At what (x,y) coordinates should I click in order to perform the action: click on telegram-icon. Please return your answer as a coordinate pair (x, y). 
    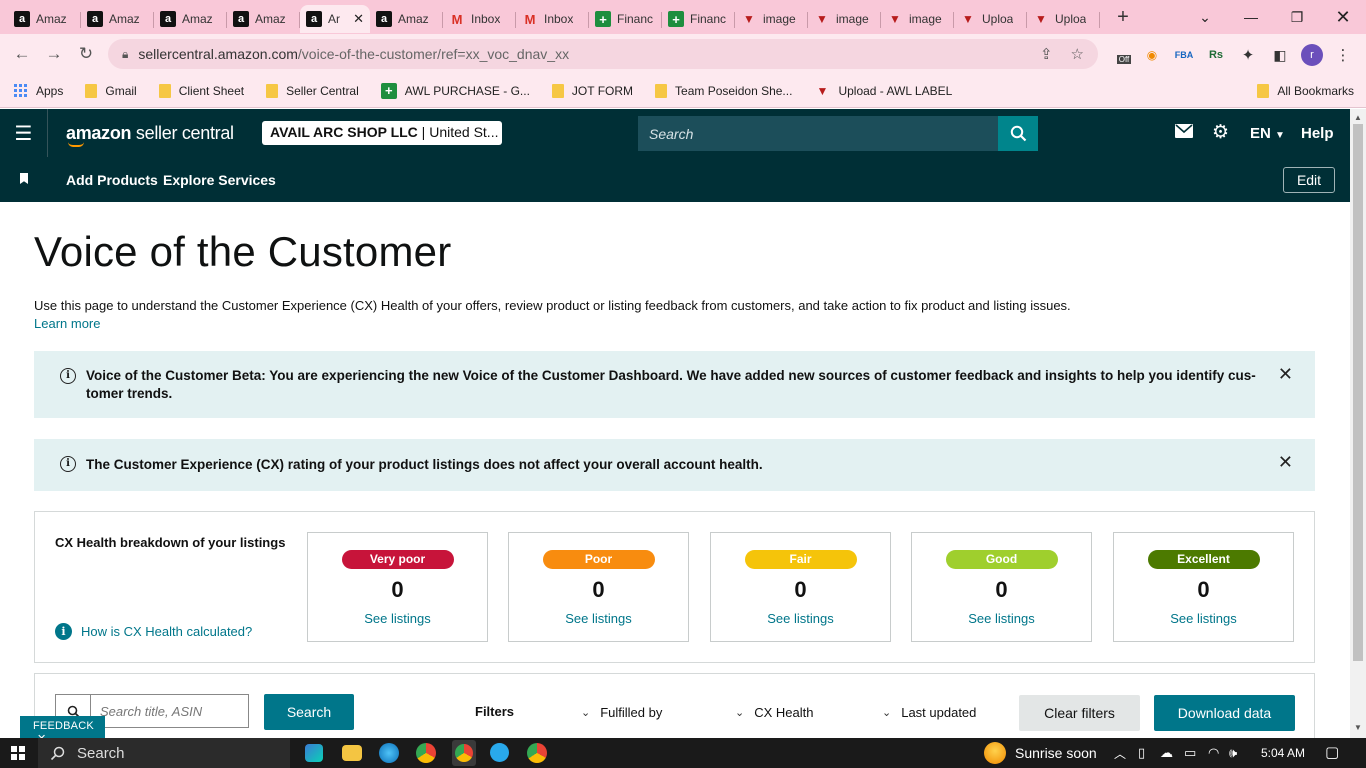
    Looking at the image, I should click on (499, 752).